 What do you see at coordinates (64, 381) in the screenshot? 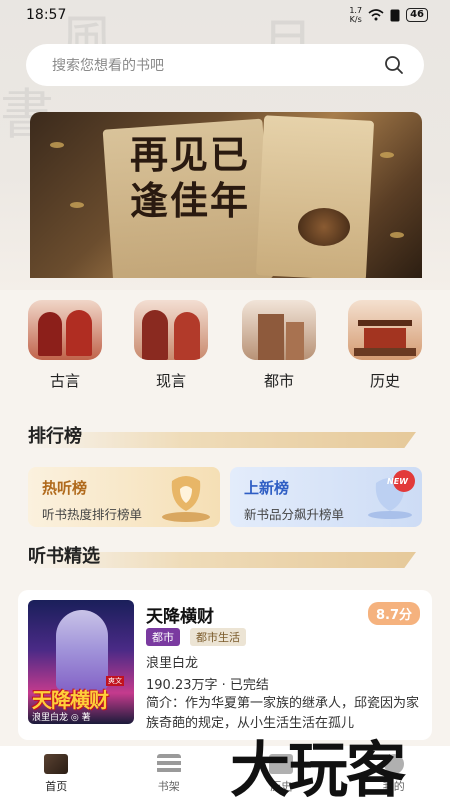
I see `category-label: 古言` at bounding box center [64, 381].